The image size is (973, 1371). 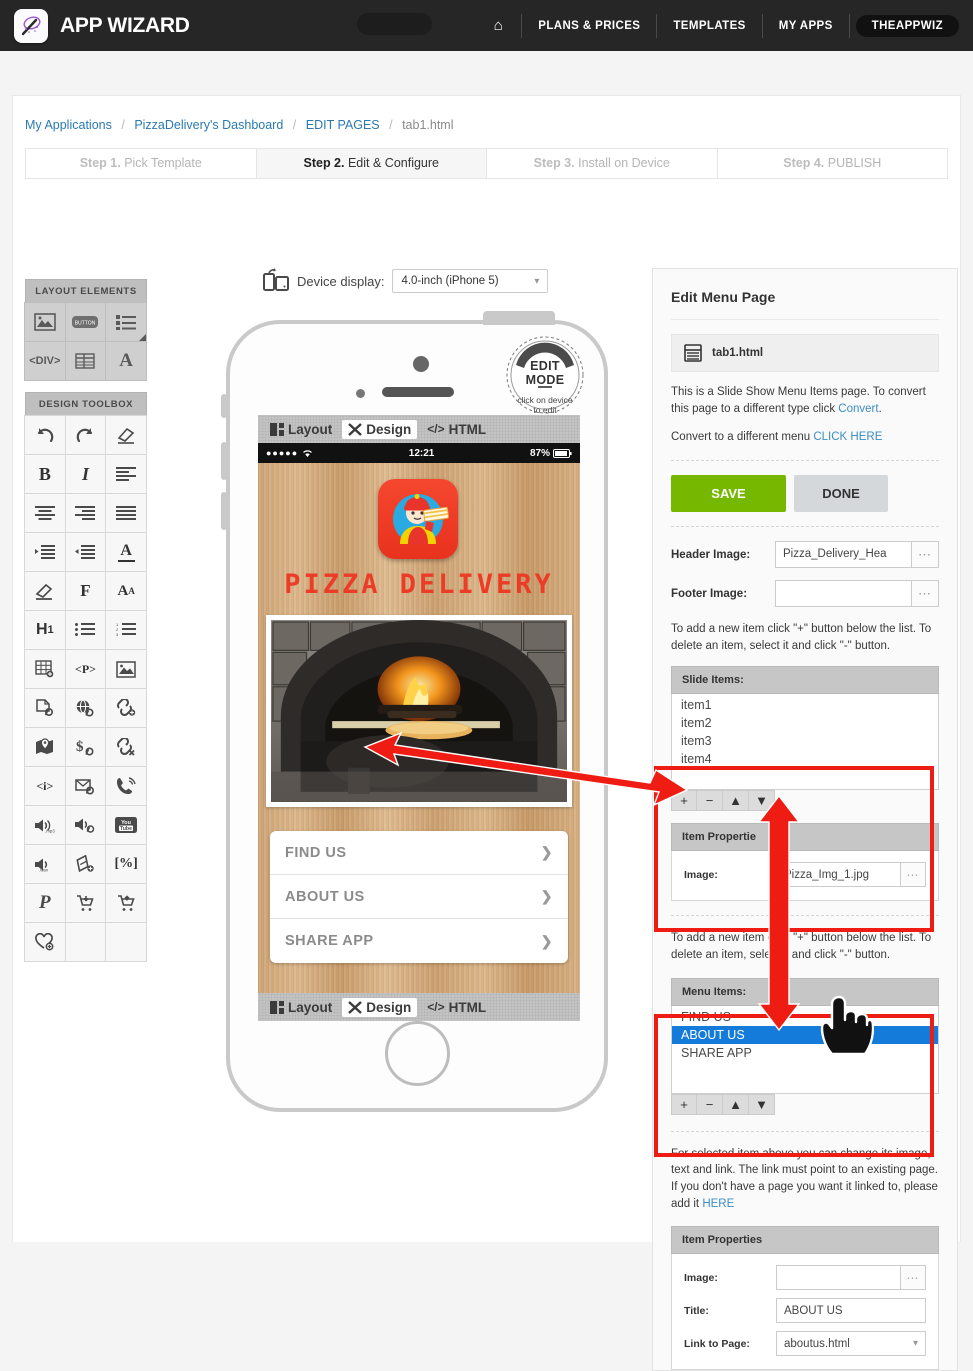 I want to click on align-right-icon, so click(x=85, y=513).